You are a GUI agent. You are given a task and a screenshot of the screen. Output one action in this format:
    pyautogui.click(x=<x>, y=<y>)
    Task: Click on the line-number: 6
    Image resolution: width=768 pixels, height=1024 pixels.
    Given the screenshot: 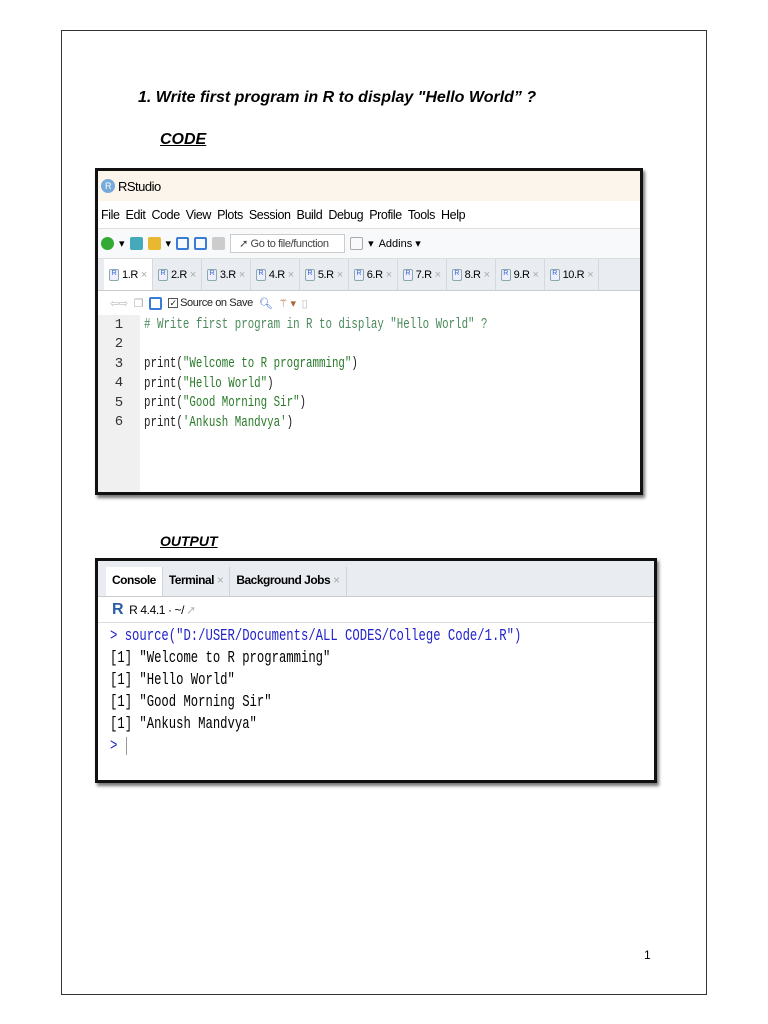 What is the action you would take?
    pyautogui.click(x=119, y=422)
    